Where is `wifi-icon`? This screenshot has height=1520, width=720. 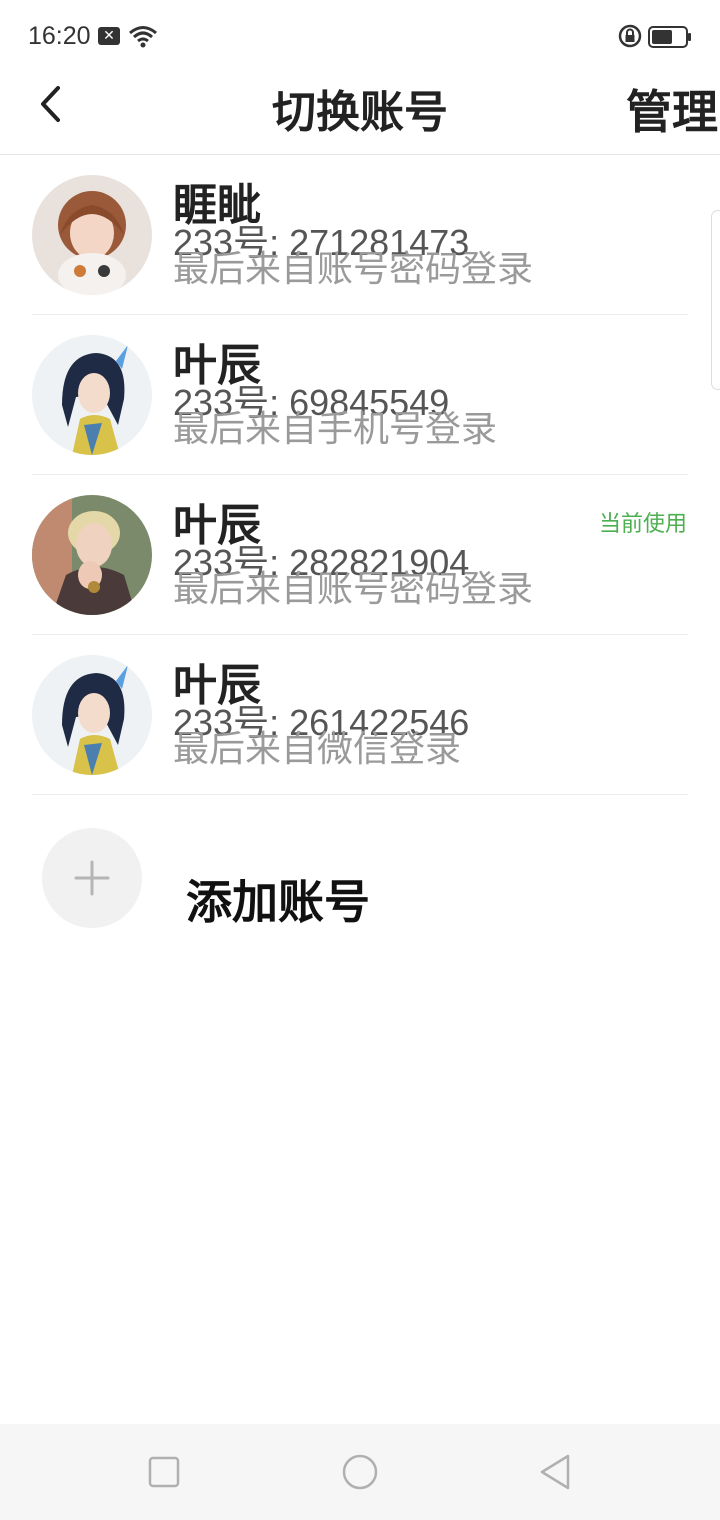
wifi-icon is located at coordinates (143, 37).